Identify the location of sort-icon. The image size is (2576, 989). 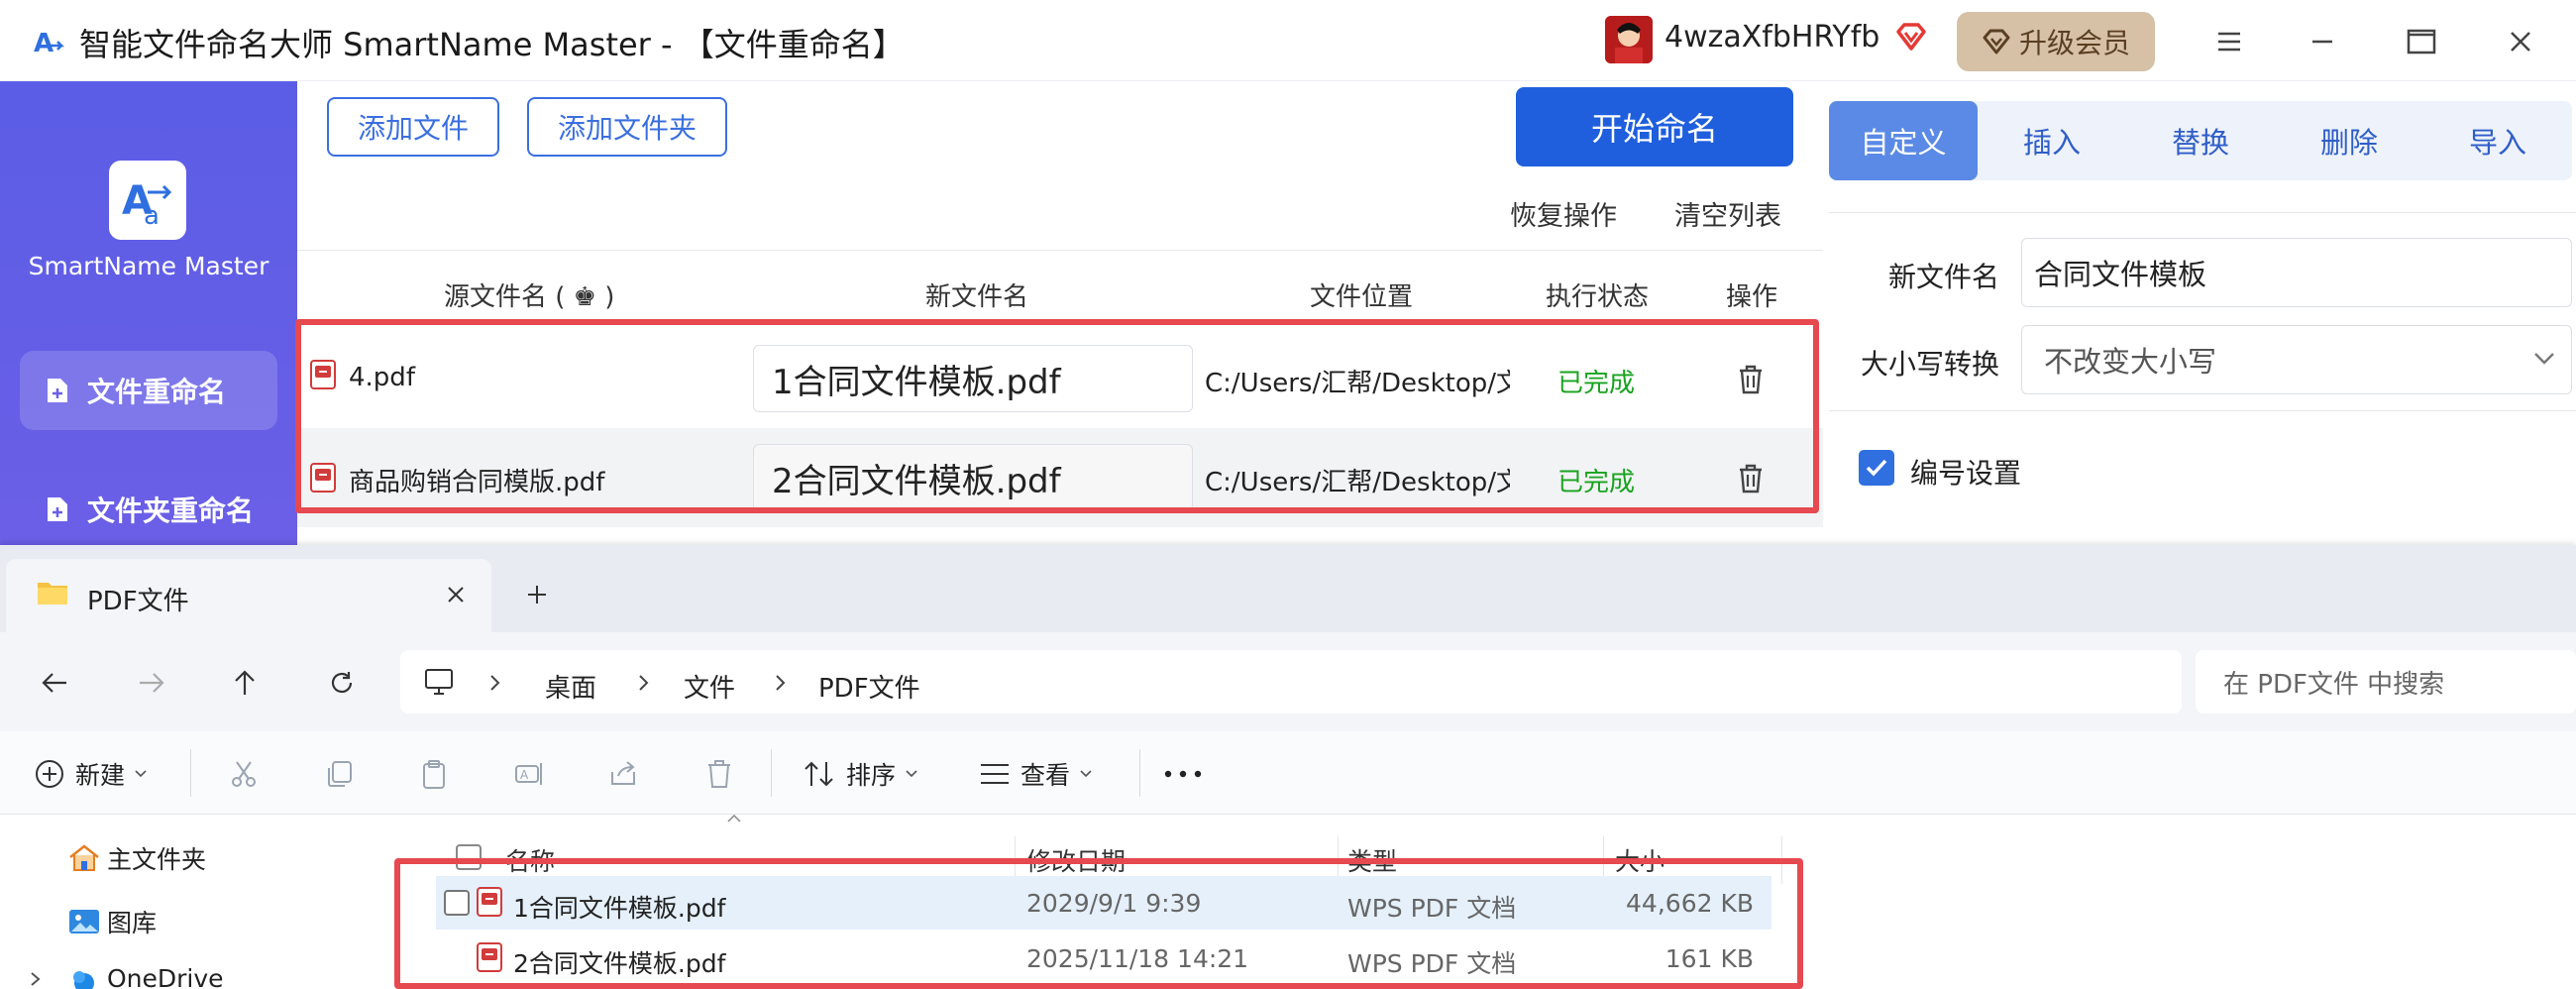
(819, 774).